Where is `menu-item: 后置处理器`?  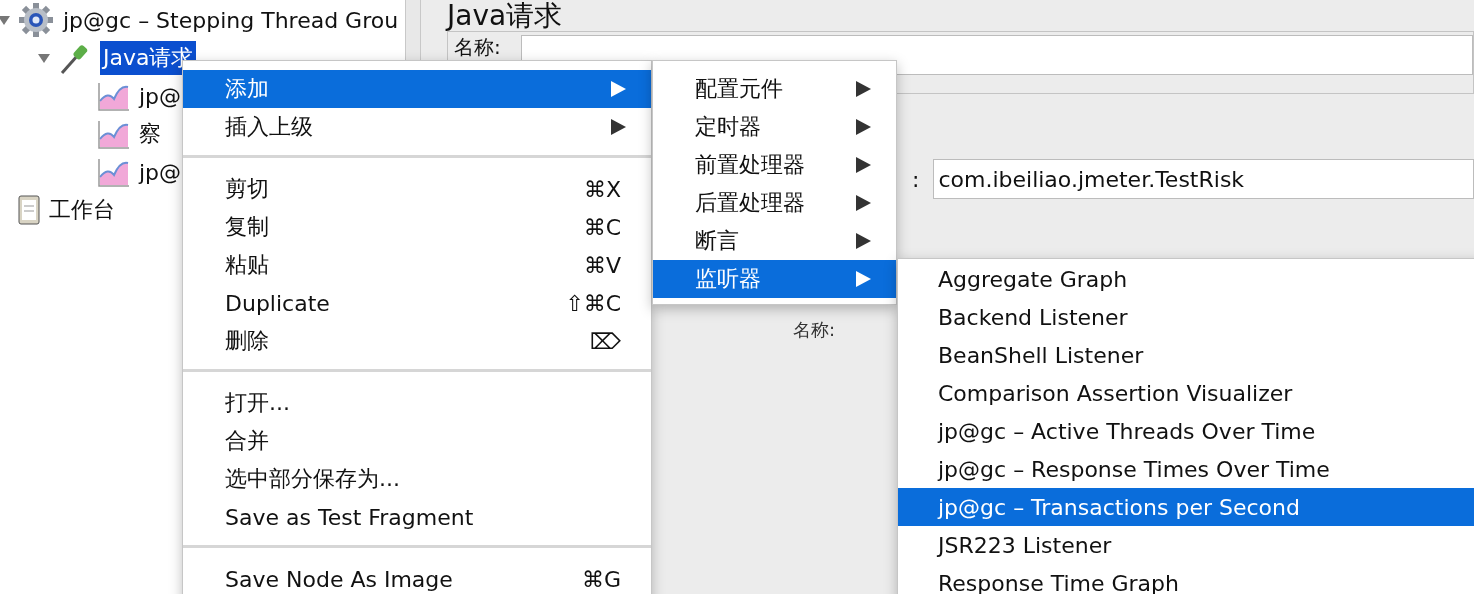
menu-item: 后置处理器 is located at coordinates (774, 203).